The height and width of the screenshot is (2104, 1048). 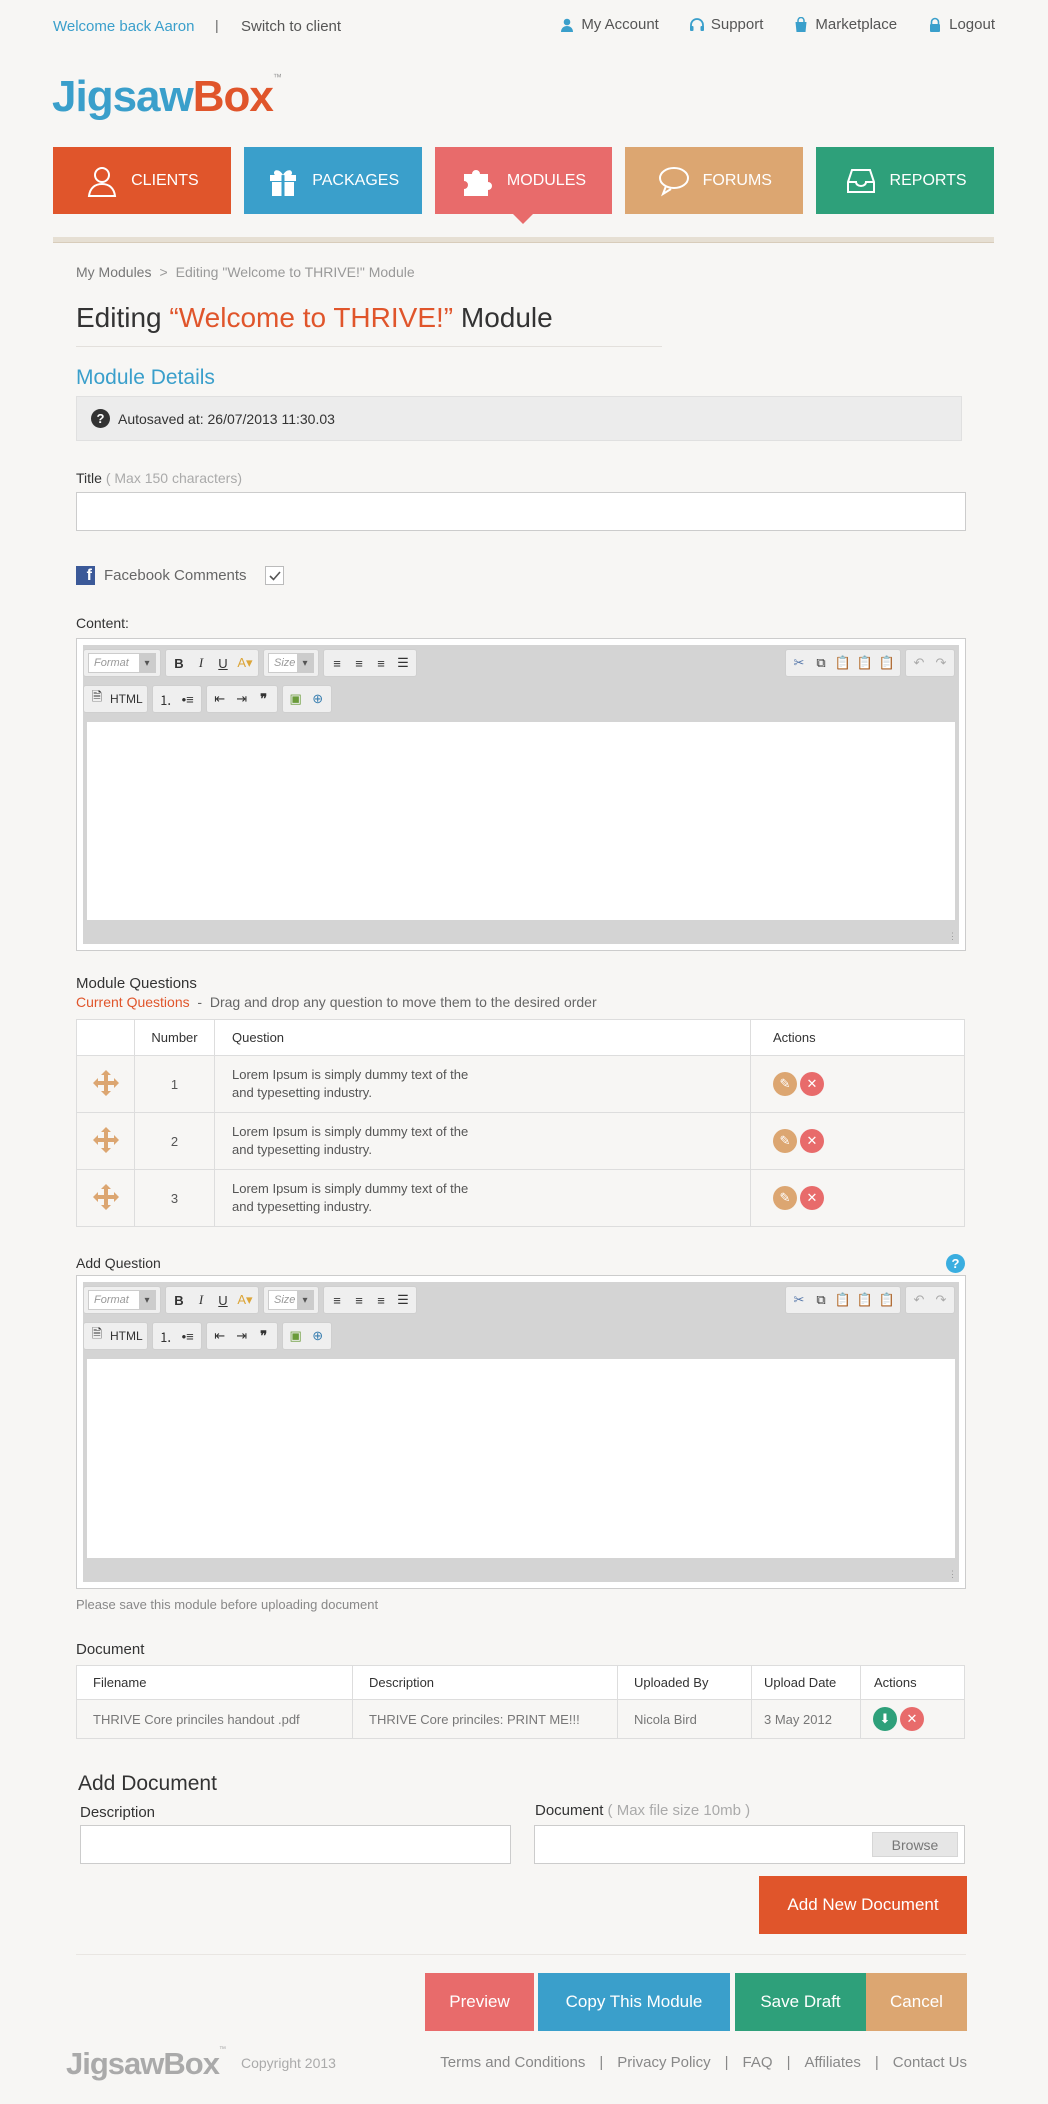 What do you see at coordinates (123, 26) in the screenshot?
I see `welcome-link: Welcome back Aaron` at bounding box center [123, 26].